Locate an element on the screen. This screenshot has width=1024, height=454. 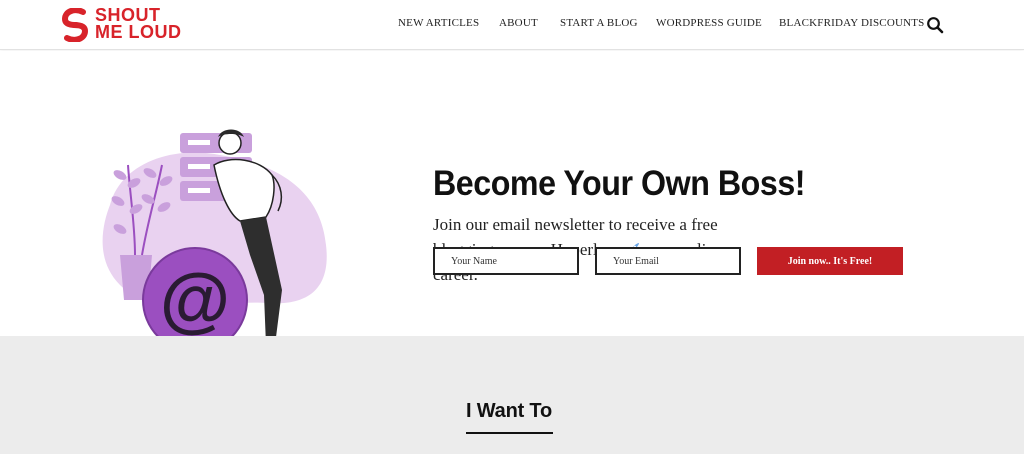
nav-new-articles: NEW ARTICLES is located at coordinates (438, 23).